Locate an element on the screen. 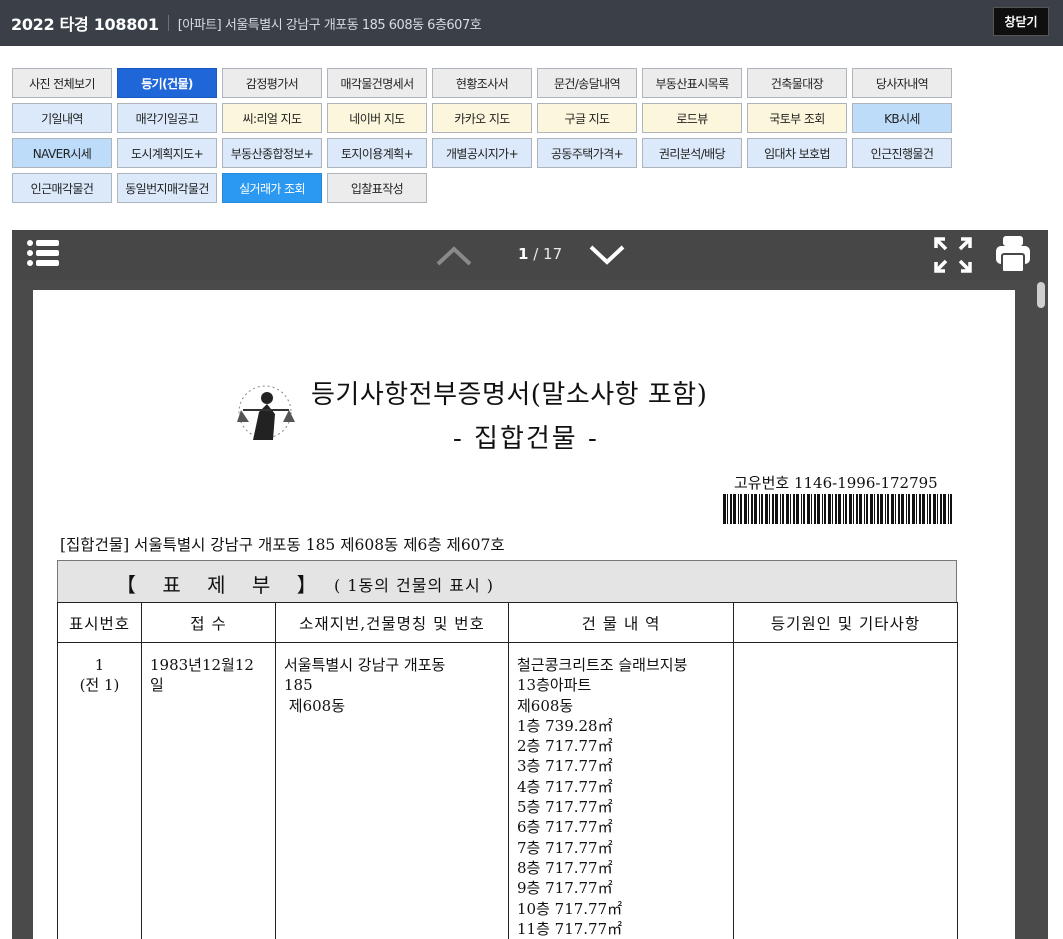 This screenshot has height=939, width=1063. building-detail-line: 1층 739.28㎡ is located at coordinates (565, 725).